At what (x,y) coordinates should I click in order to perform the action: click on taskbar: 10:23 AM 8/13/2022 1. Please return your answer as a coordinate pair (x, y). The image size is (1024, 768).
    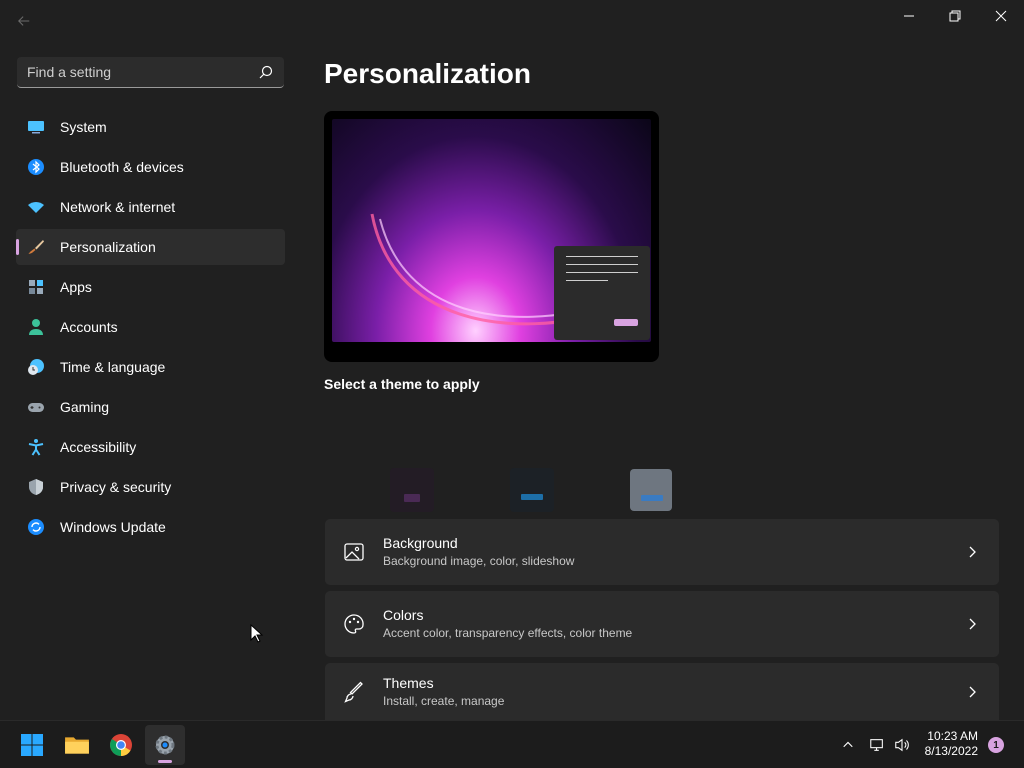
    Looking at the image, I should click on (512, 744).